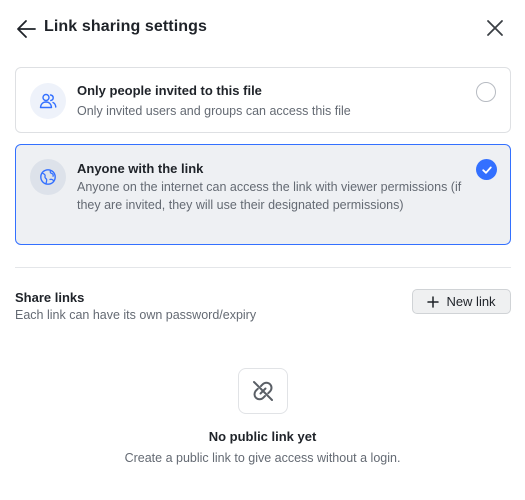 This screenshot has height=500, width=525. Describe the element at coordinates (140, 168) in the screenshot. I see `option-title: Anyone with the link` at that location.